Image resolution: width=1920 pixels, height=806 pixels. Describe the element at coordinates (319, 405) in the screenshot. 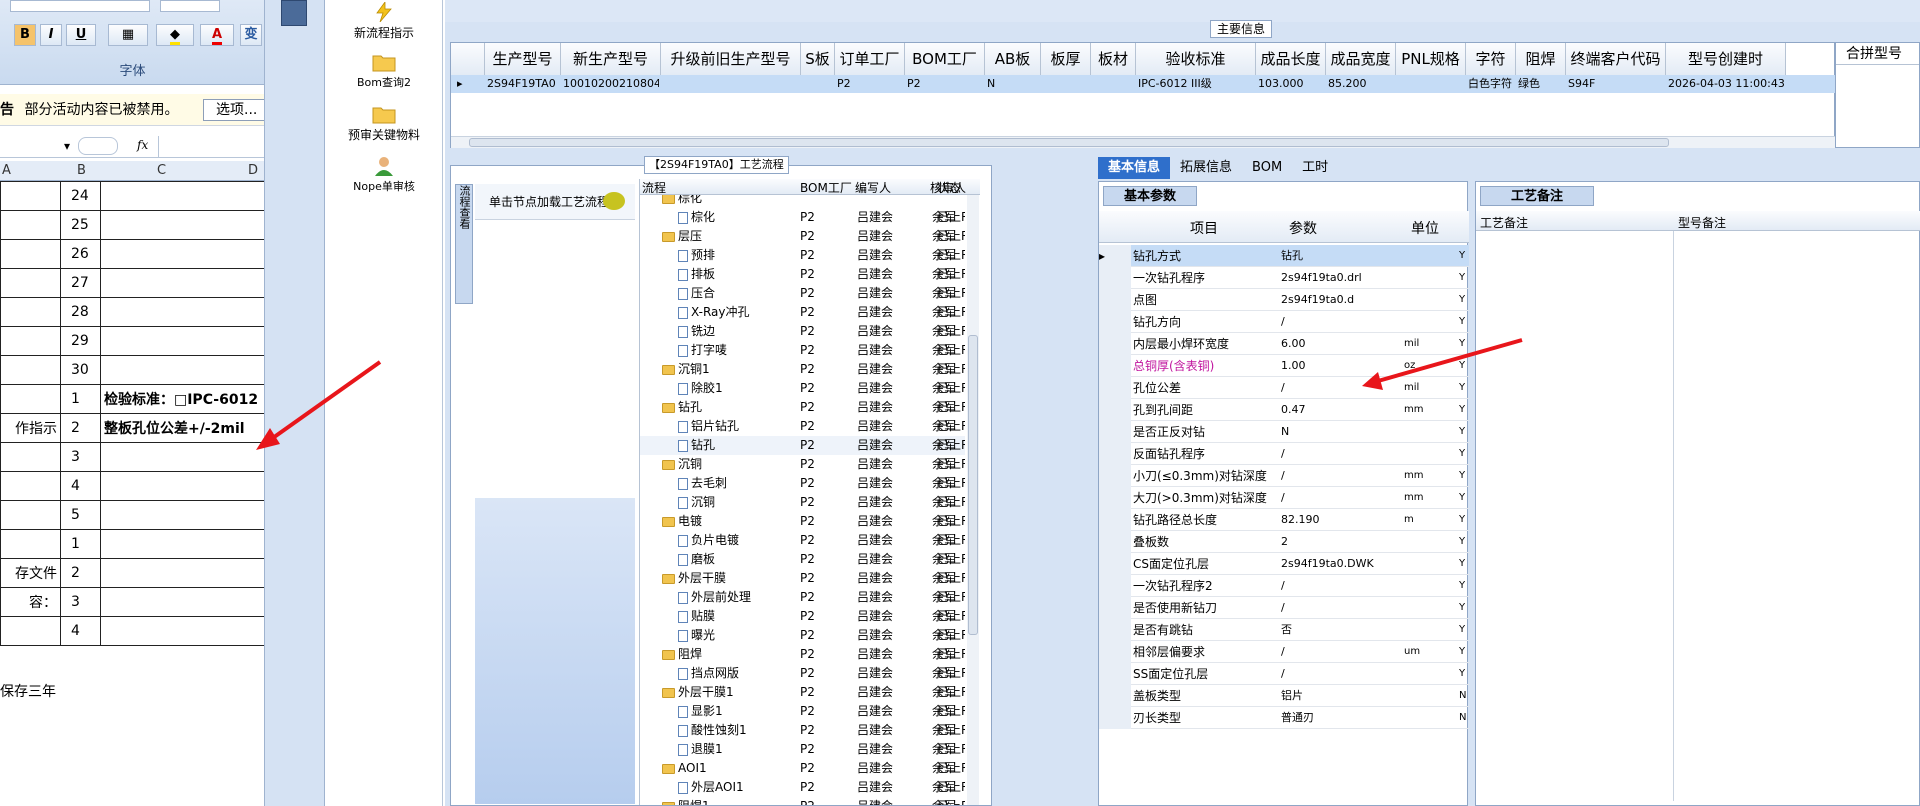

I see `arrow-annotation-left` at that location.